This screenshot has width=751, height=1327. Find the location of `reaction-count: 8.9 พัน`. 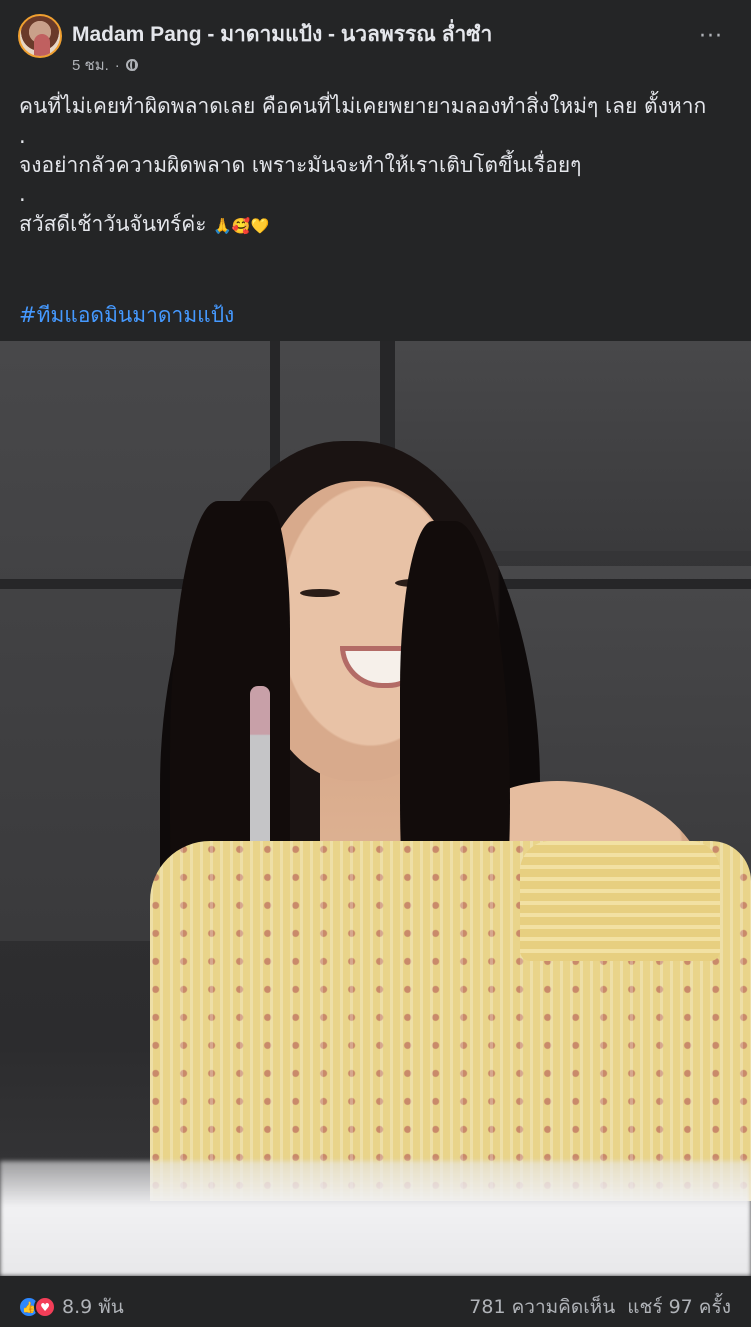

reaction-count: 8.9 พัน is located at coordinates (93, 1307).